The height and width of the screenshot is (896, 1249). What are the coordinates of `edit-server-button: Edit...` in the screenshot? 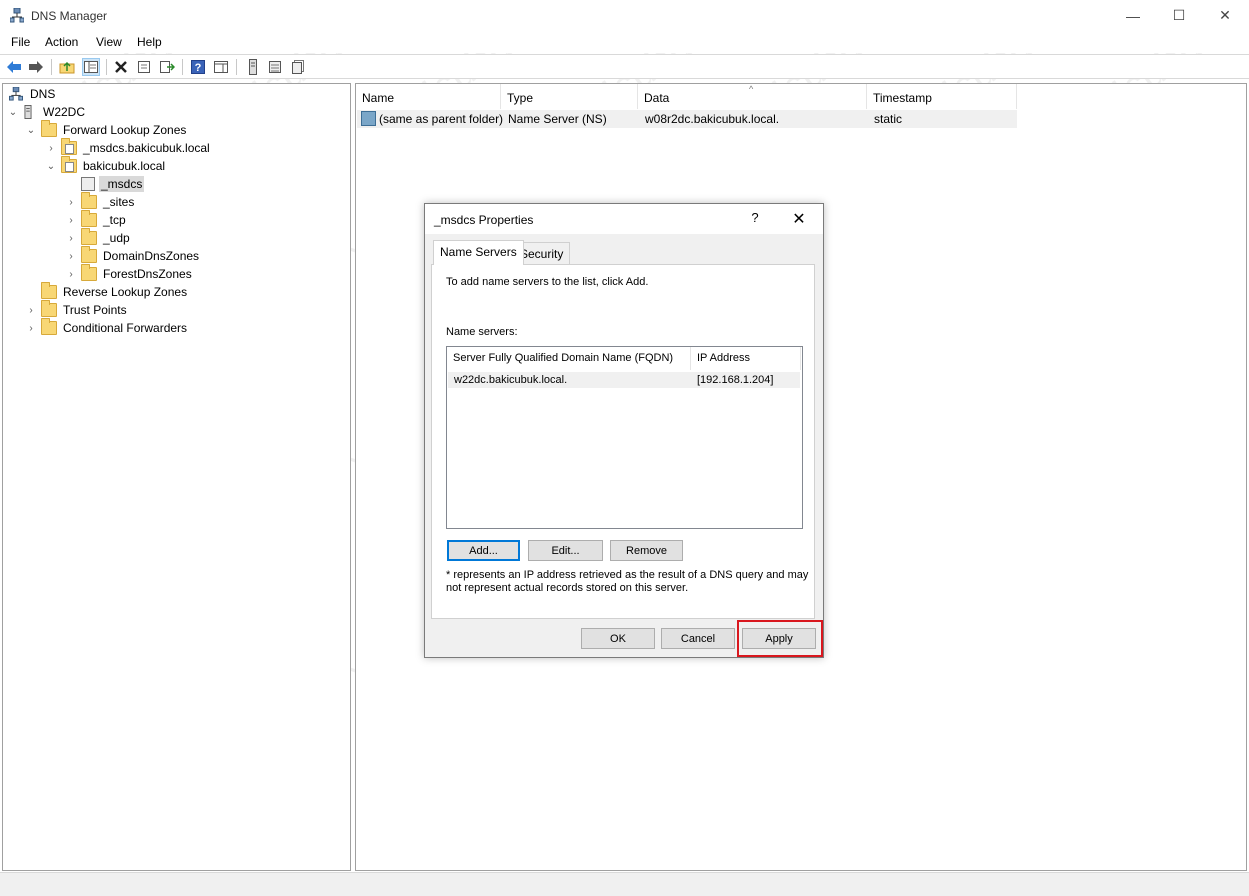 It's located at (565, 550).